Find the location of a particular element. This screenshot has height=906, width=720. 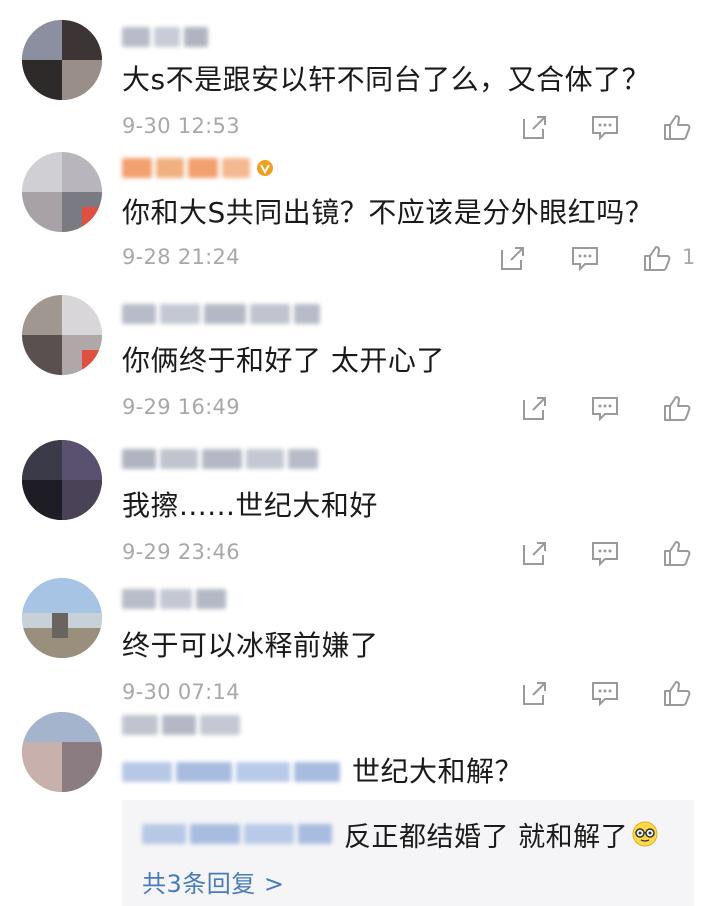

comment-text: 我擦......世纪大和好 is located at coordinates (250, 505).